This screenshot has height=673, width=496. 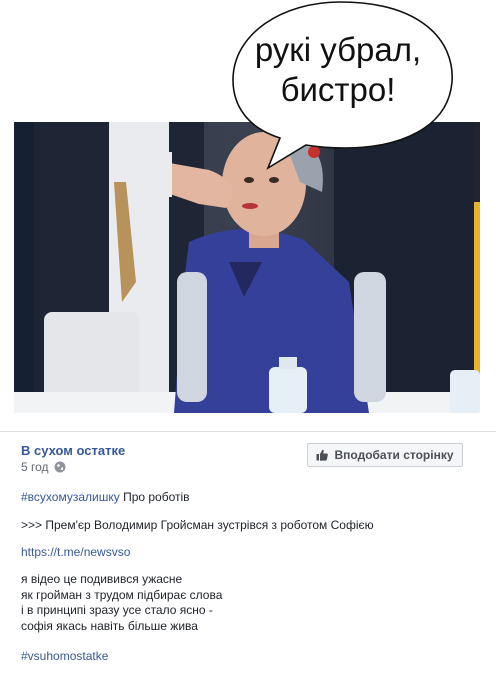 What do you see at coordinates (60, 467) in the screenshot?
I see `globe-icon` at bounding box center [60, 467].